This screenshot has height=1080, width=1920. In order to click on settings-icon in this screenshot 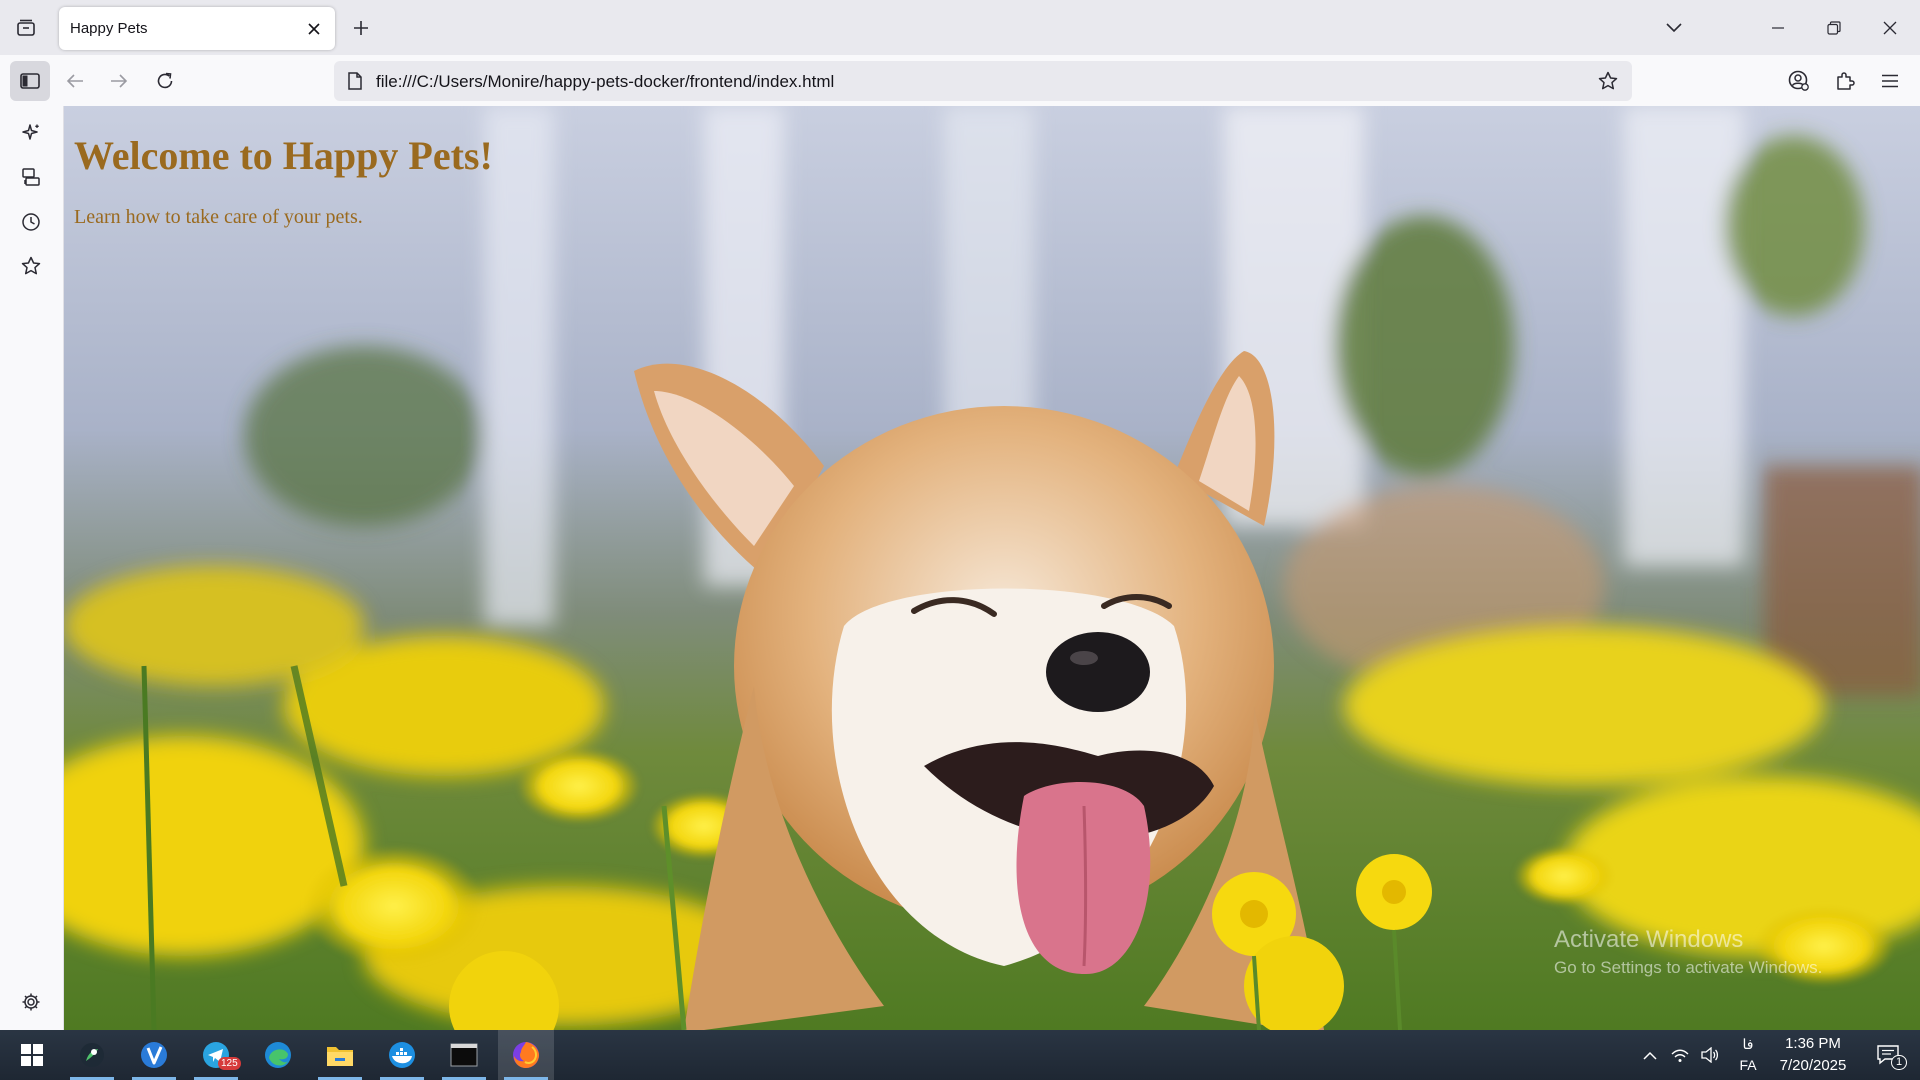, I will do `click(31, 1002)`.